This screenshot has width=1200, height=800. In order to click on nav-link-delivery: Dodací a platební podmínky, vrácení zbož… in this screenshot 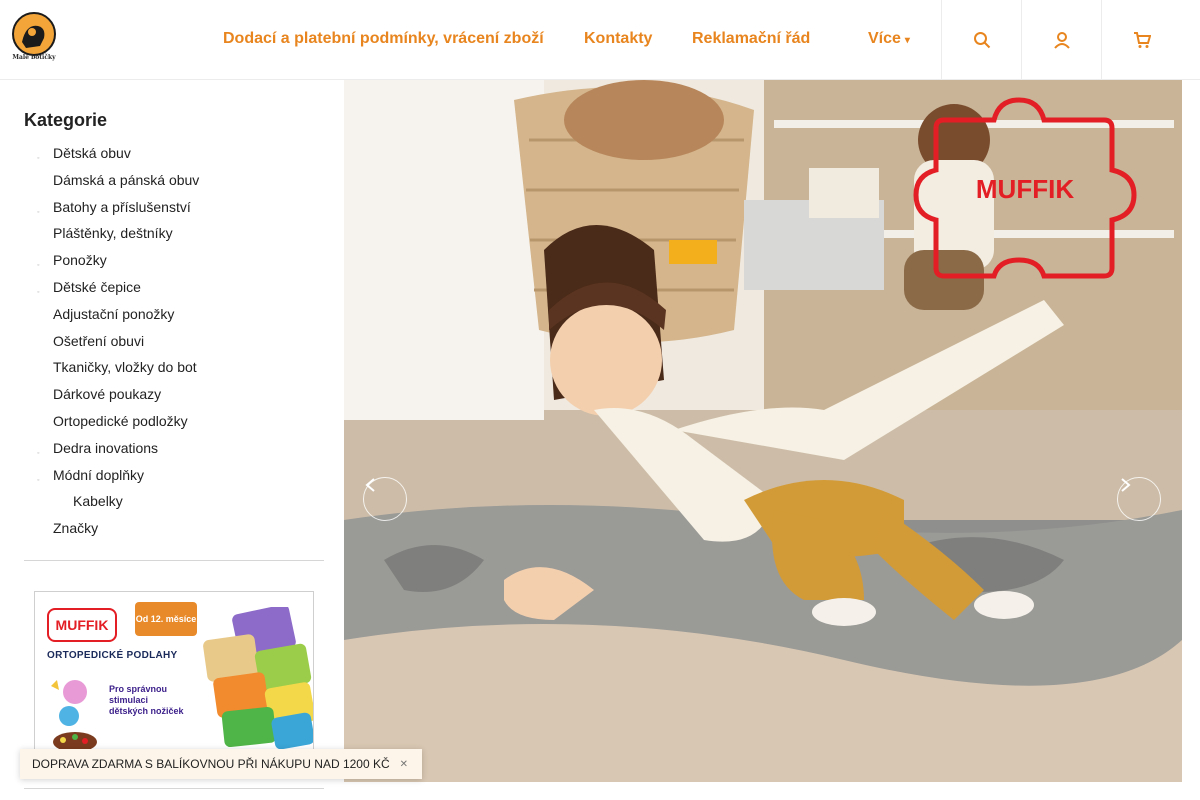, I will do `click(383, 39)`.